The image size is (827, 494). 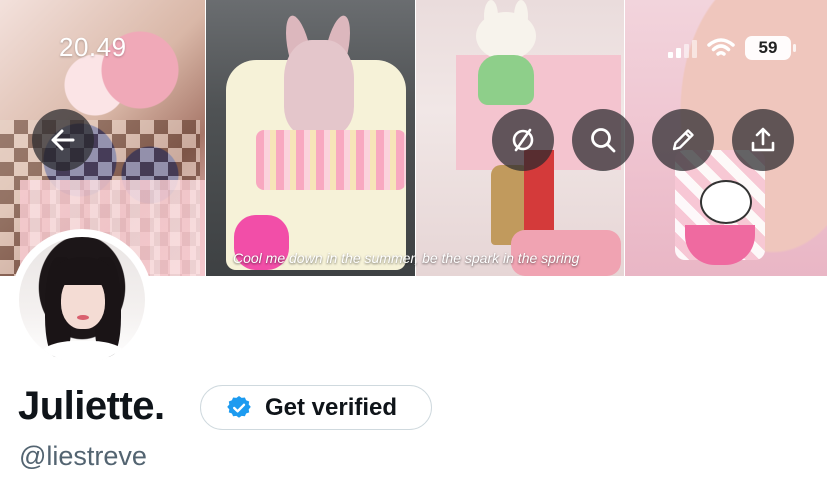 I want to click on edit-button, so click(x=683, y=140).